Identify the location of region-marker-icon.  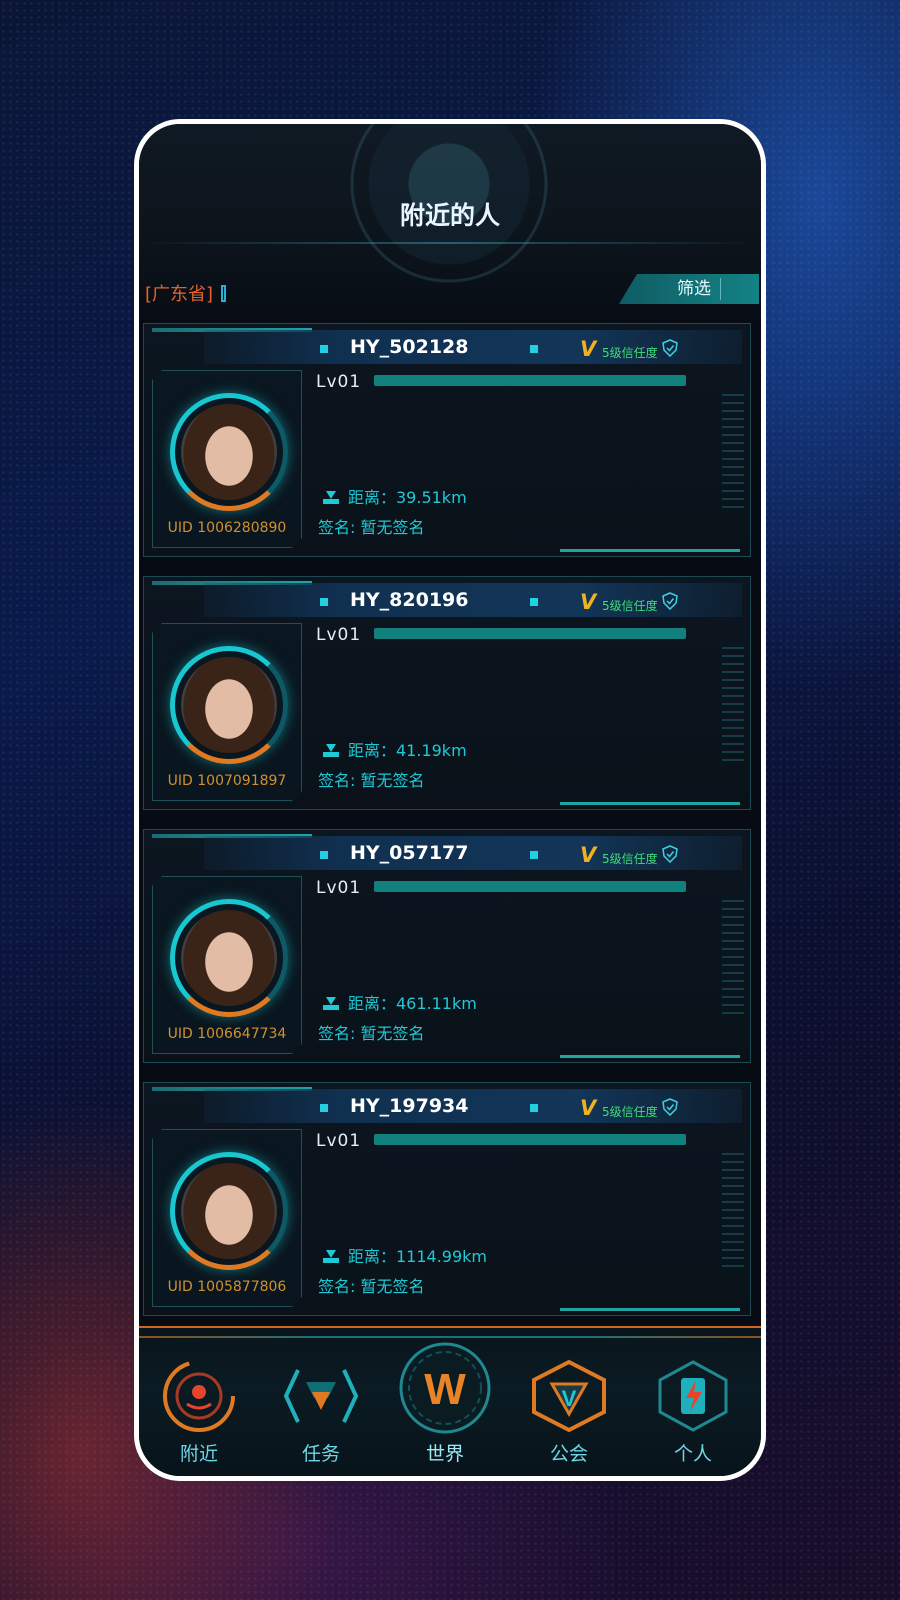
(224, 293).